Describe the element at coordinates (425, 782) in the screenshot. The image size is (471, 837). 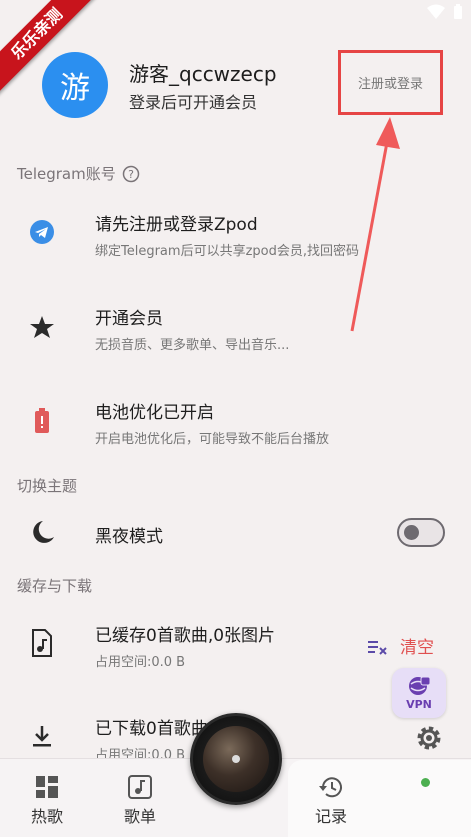
I see `online-indicator` at that location.